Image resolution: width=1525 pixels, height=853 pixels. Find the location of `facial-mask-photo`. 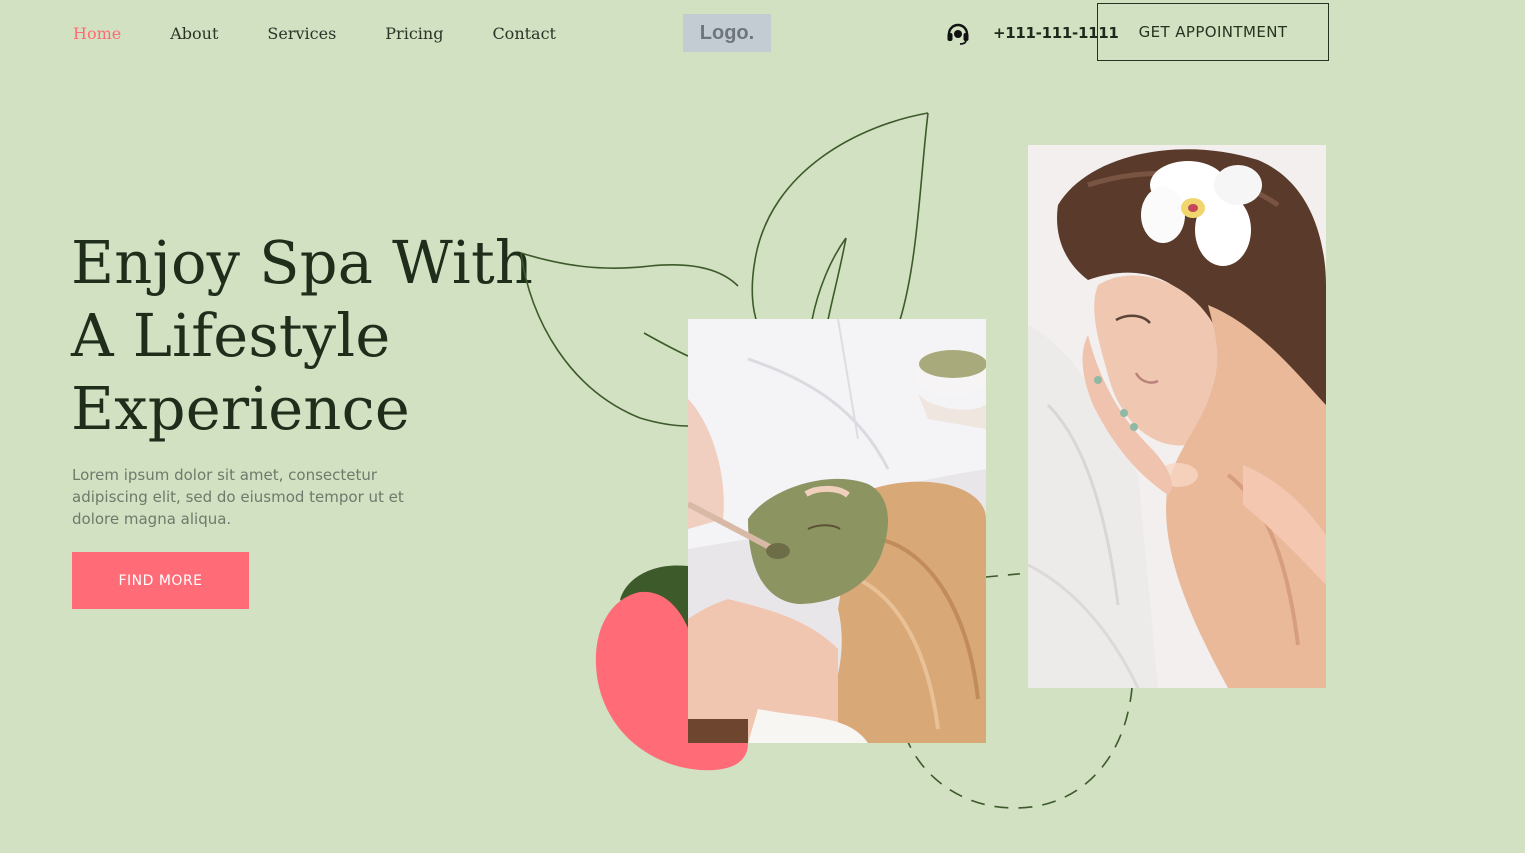

facial-mask-photo is located at coordinates (837, 531).